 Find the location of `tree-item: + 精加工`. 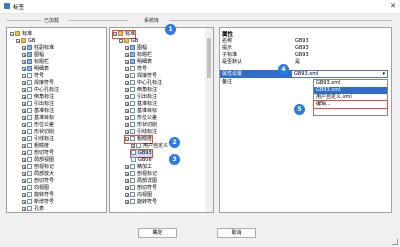

tree-item: + 精加工 is located at coordinates (138, 167).